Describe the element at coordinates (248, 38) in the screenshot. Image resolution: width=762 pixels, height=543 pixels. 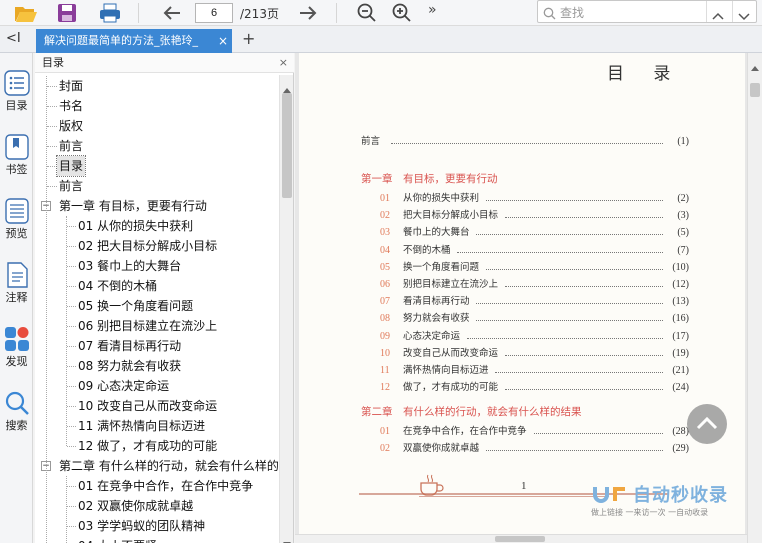
I see `new-tab-button: +` at that location.